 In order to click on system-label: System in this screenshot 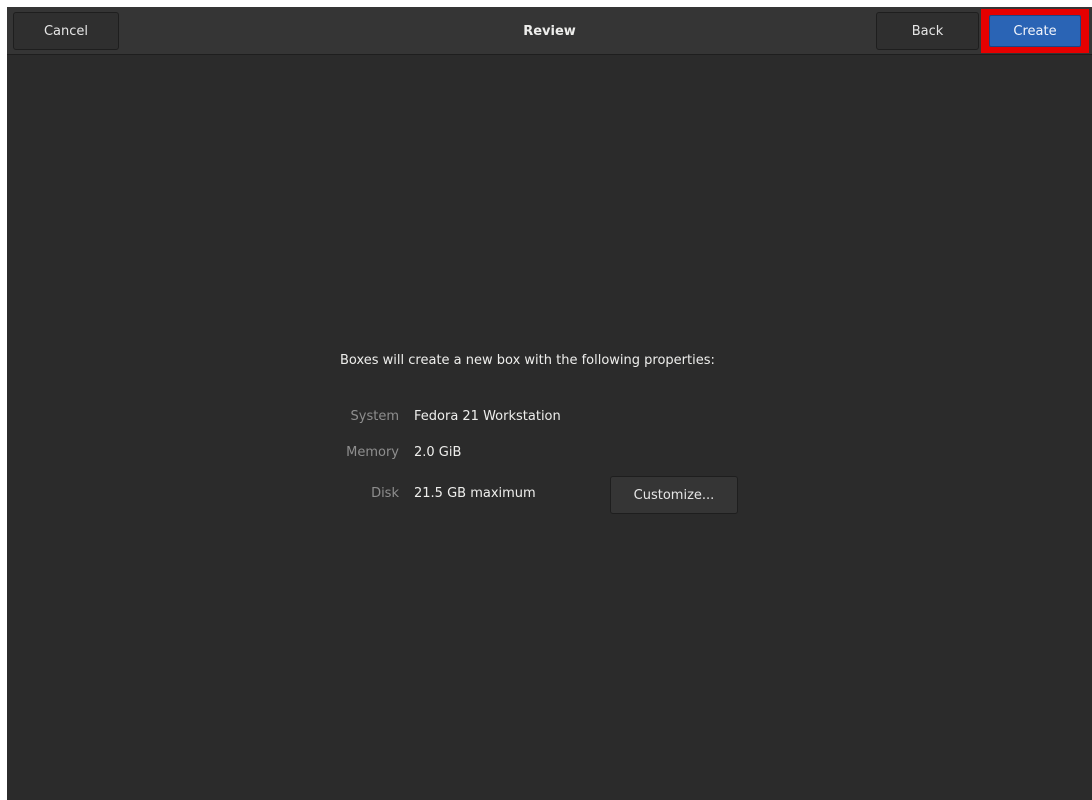, I will do `click(374, 416)`.